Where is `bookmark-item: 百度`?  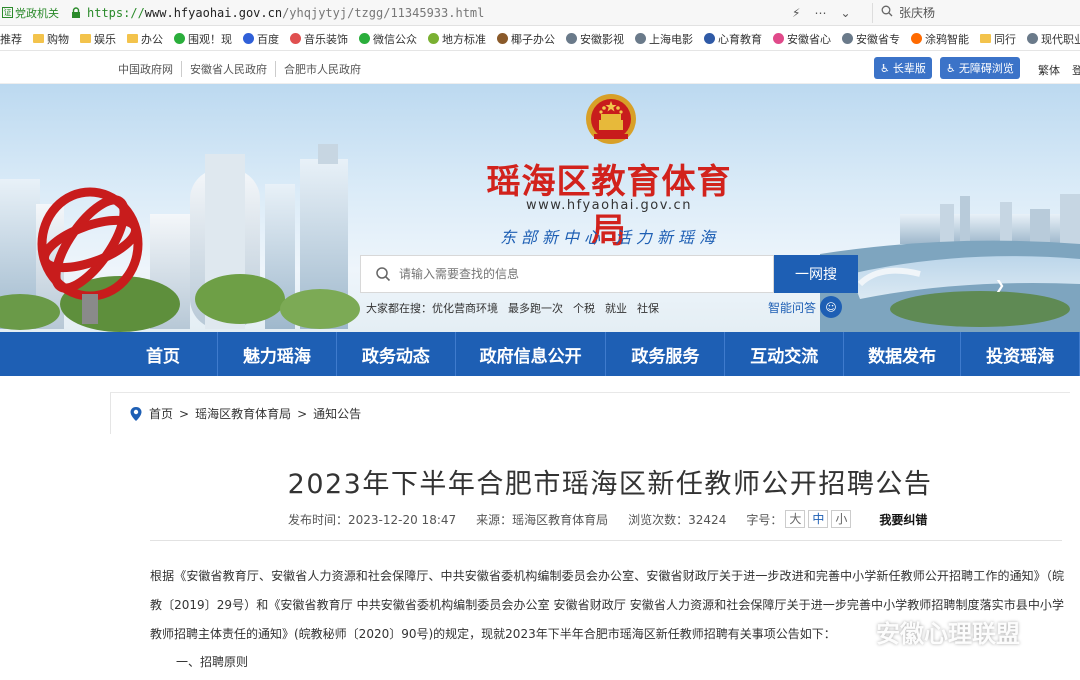 bookmark-item: 百度 is located at coordinates (261, 39).